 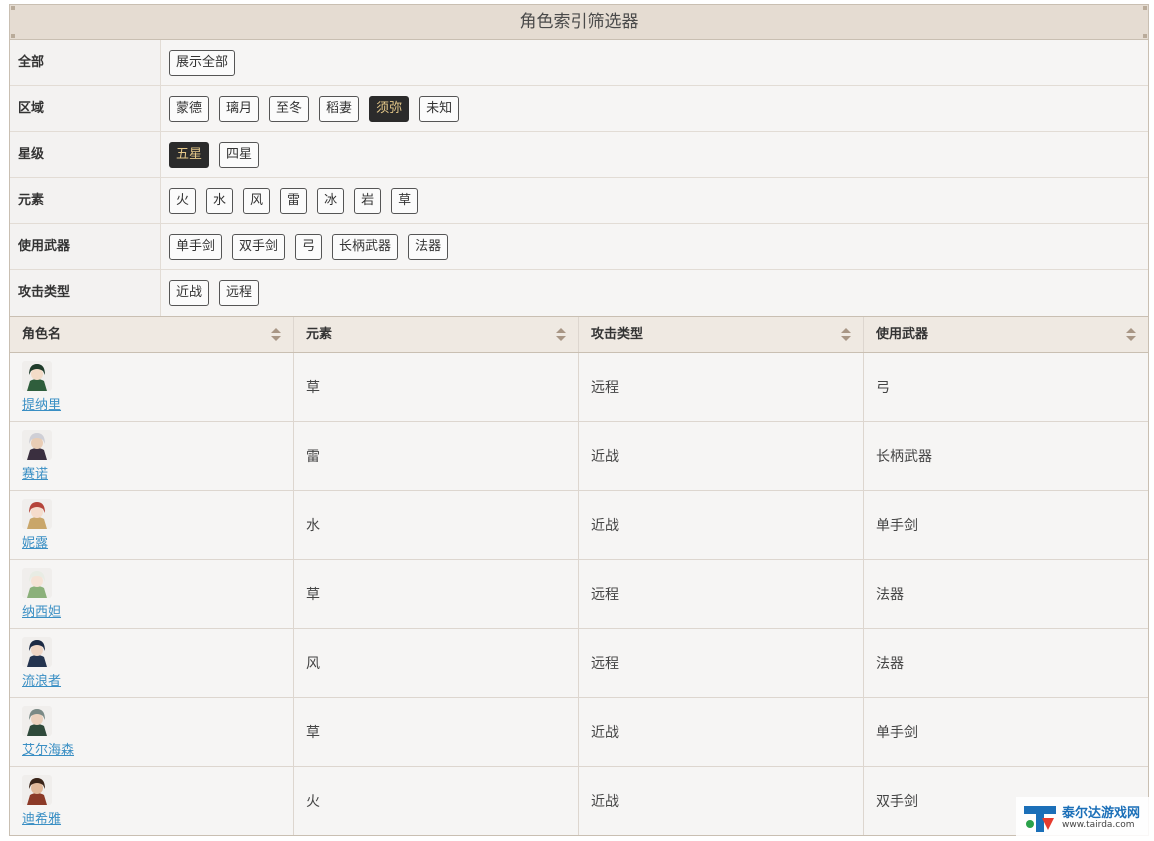 What do you see at coordinates (721, 334) in the screenshot?
I see `column-header-attack-type: 攻击类型` at bounding box center [721, 334].